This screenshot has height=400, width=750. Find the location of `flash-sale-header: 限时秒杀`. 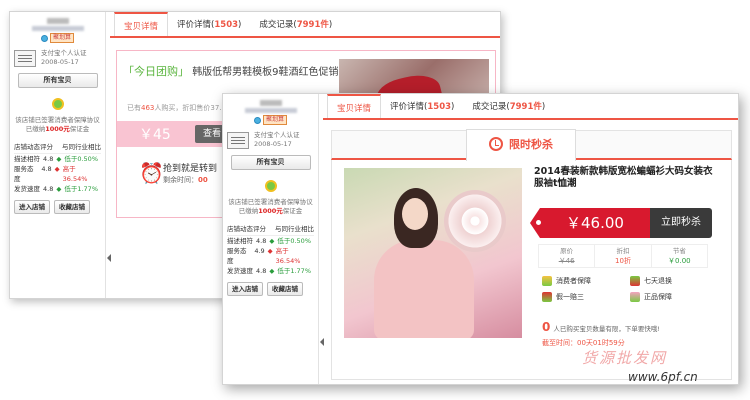

flash-sale-header: 限时秒杀 is located at coordinates (531, 145).